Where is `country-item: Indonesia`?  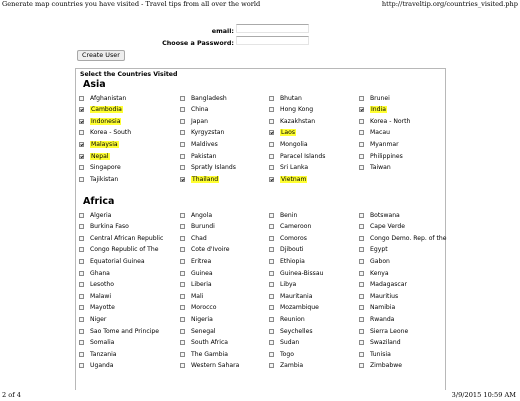 country-item: Indonesia is located at coordinates (100, 121).